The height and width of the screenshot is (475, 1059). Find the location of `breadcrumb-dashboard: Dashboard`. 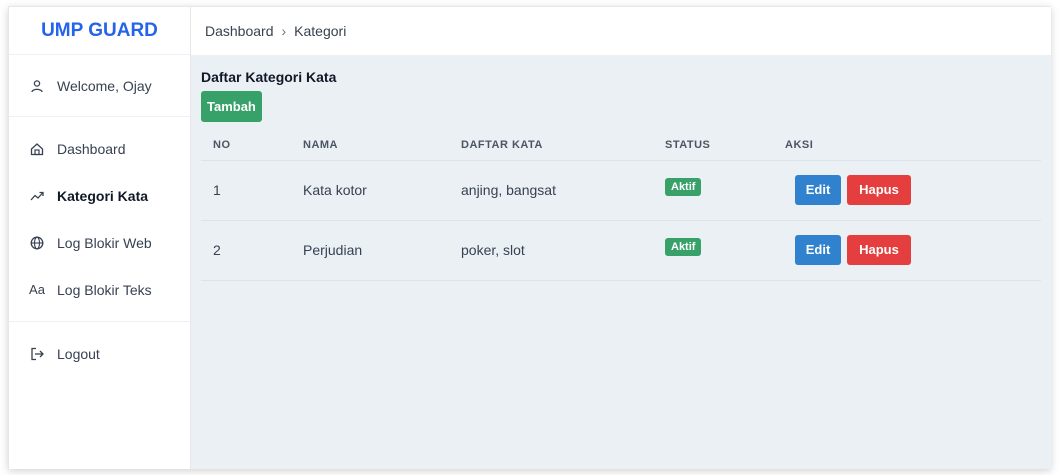

breadcrumb-dashboard: Dashboard is located at coordinates (239, 31).